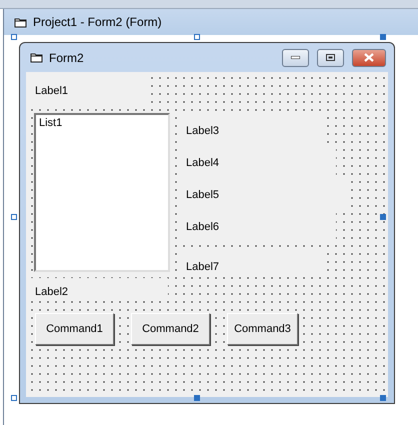  What do you see at coordinates (97, 22) in the screenshot?
I see `window-title: Project1 - Form2 (Form)` at bounding box center [97, 22].